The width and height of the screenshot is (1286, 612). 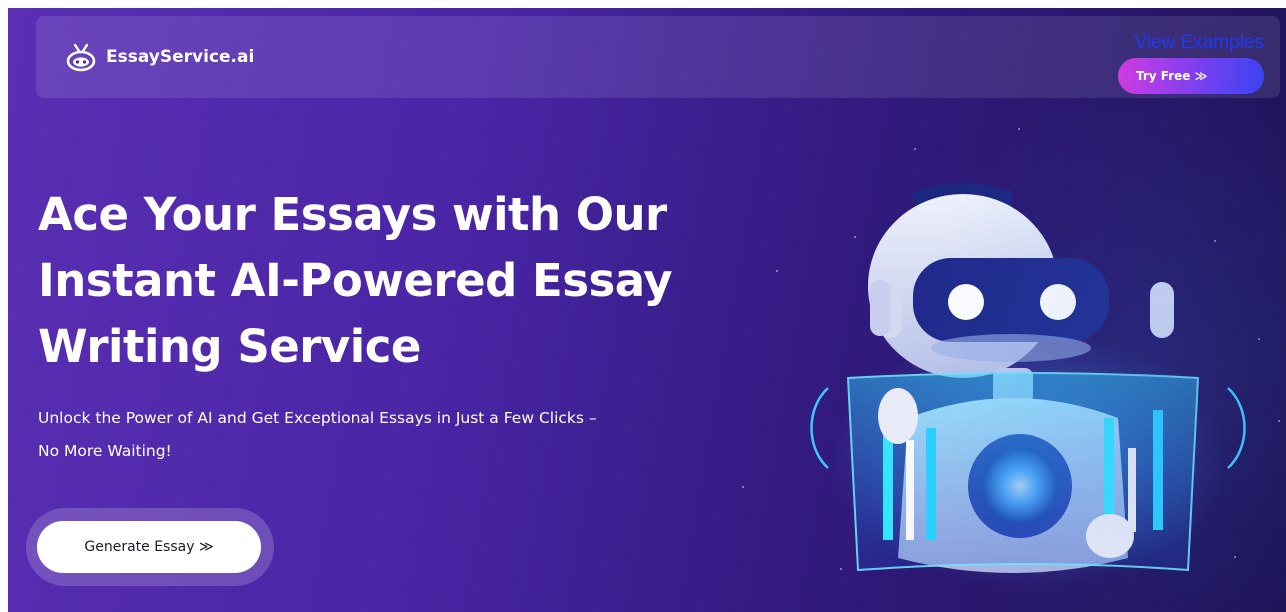 What do you see at coordinates (149, 547) in the screenshot?
I see `generate-essay-button: Generate Essay ≫` at bounding box center [149, 547].